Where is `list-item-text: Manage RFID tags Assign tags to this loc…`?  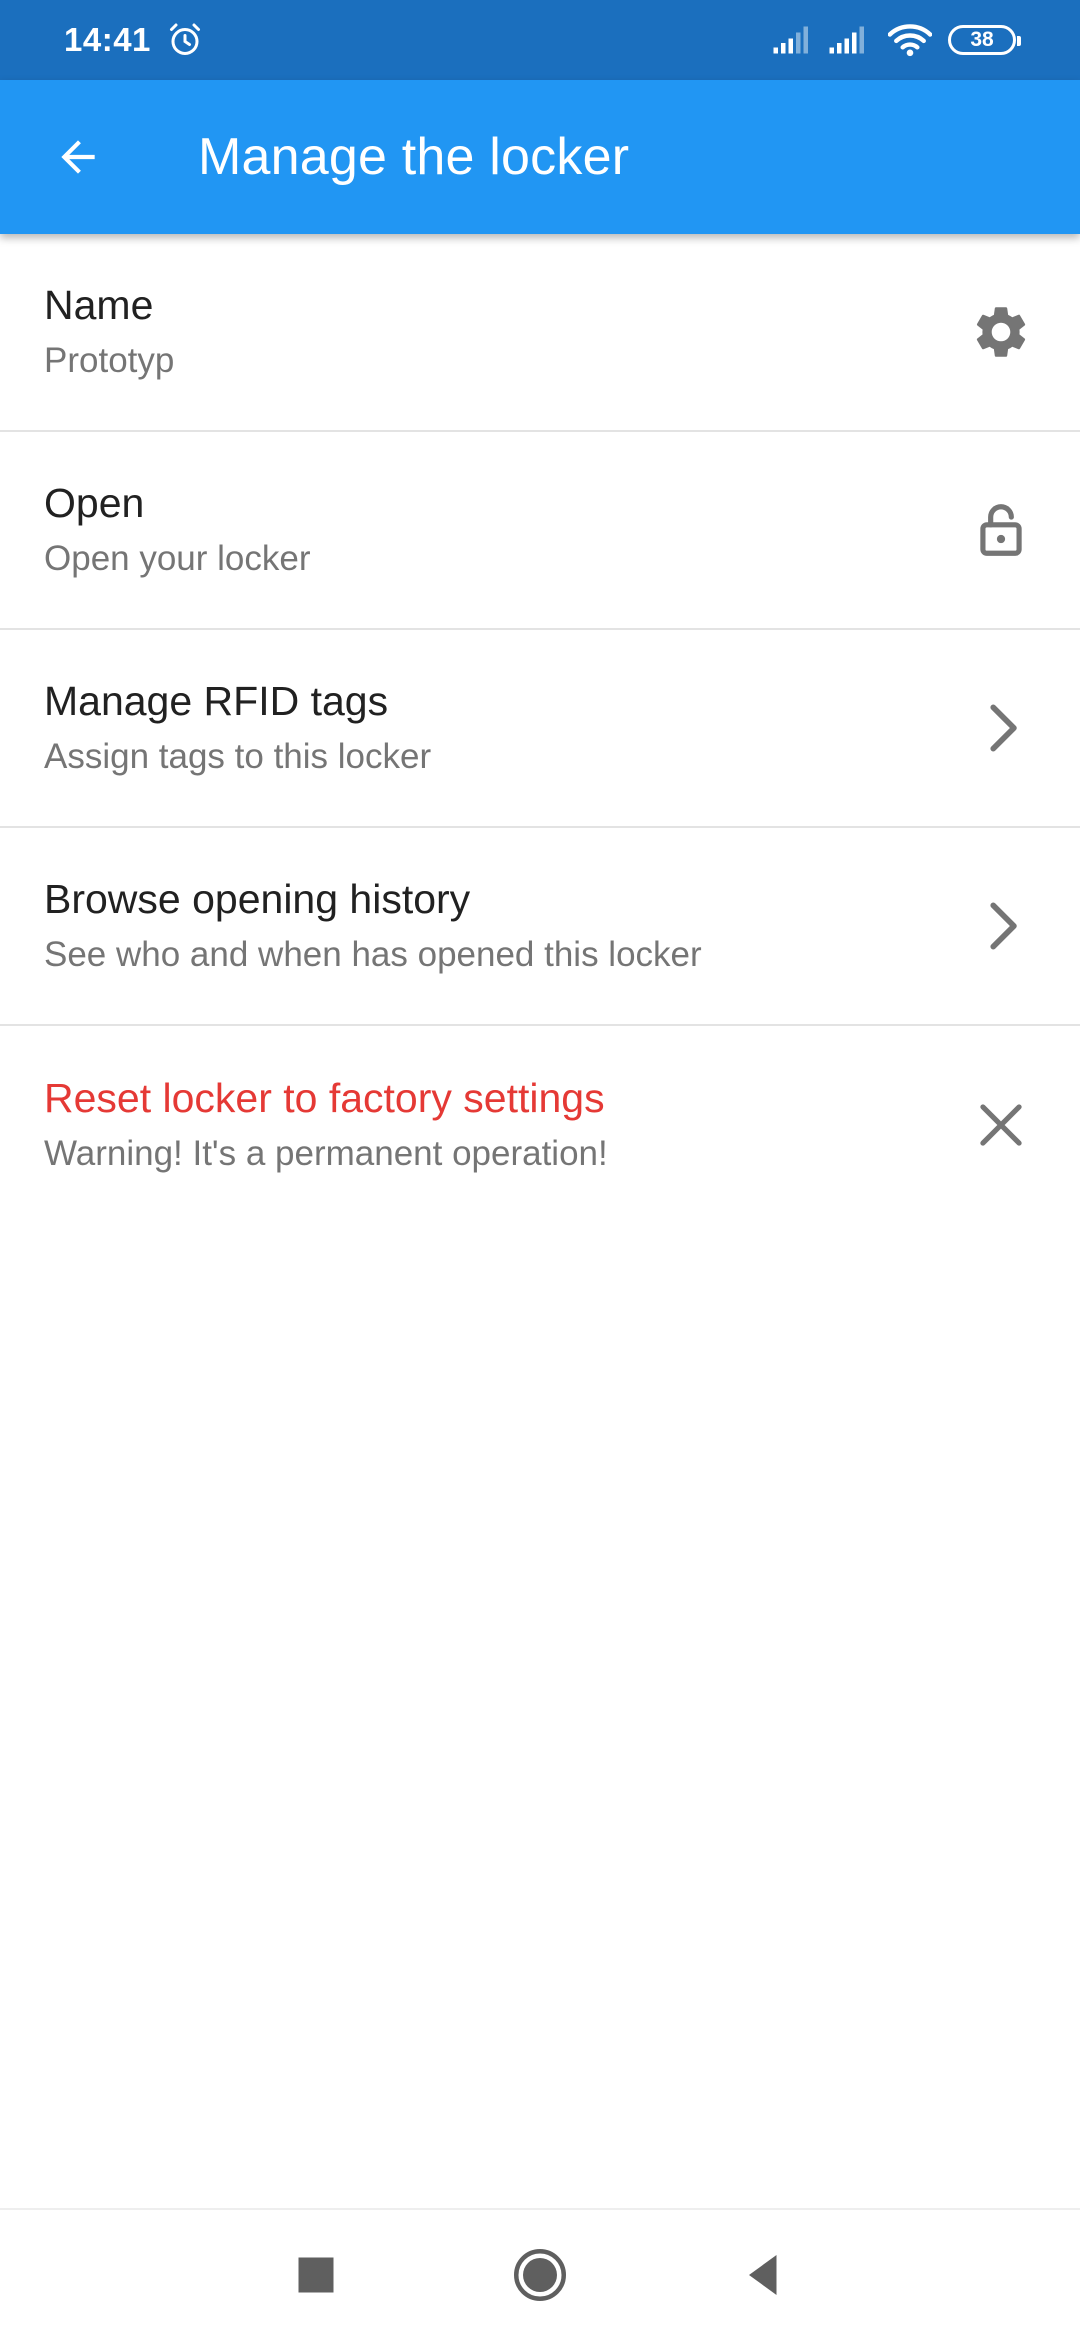 list-item-text: Manage RFID tags Assign tags to this loc… is located at coordinates (237, 728).